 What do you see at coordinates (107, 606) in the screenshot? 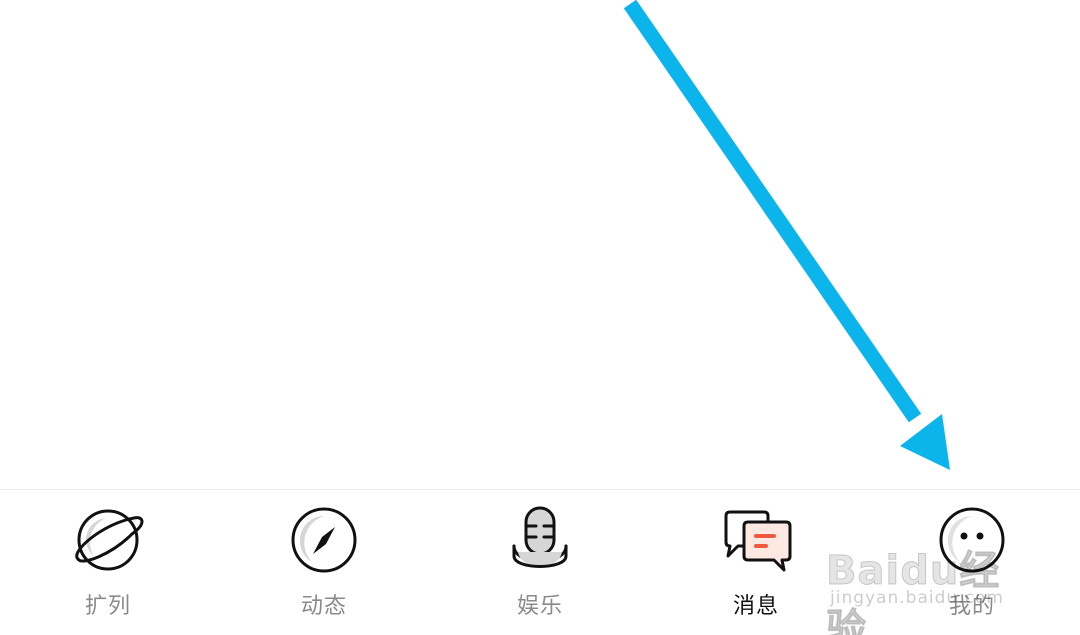
I see `tab-label: 扩列` at bounding box center [107, 606].